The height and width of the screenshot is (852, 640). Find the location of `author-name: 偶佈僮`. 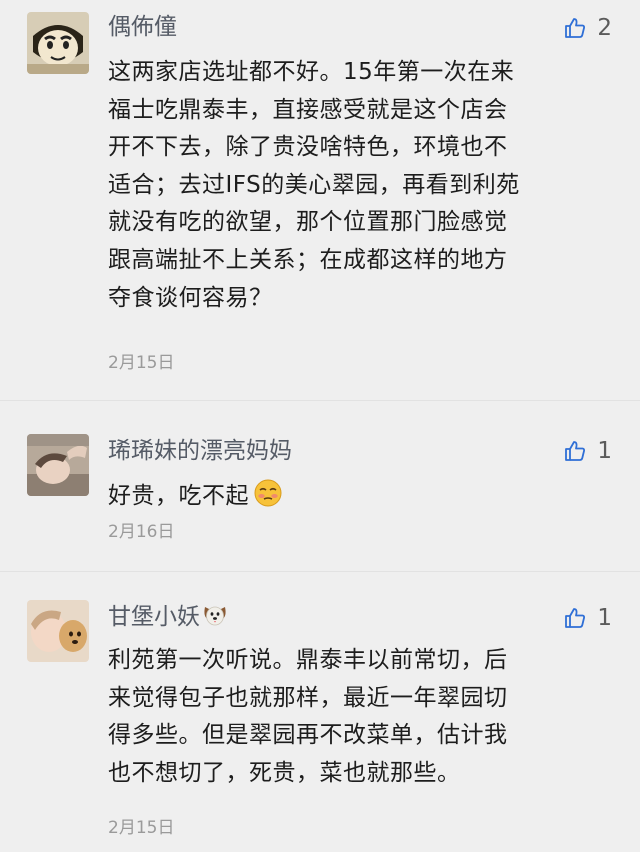

author-name: 偶佈僮 is located at coordinates (142, 27).